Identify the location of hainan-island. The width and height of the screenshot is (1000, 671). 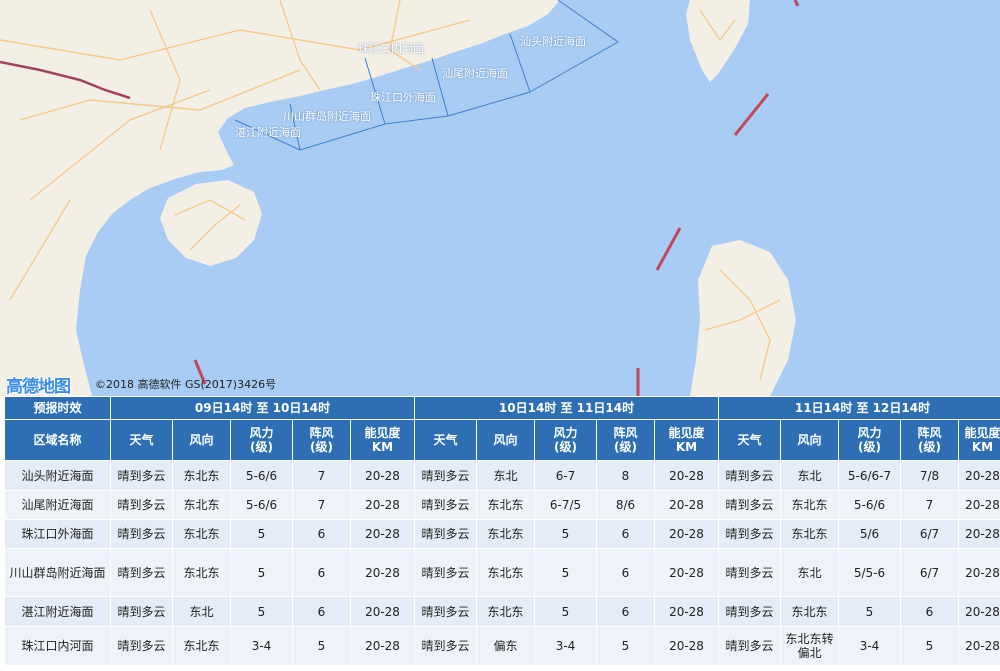
(211, 223).